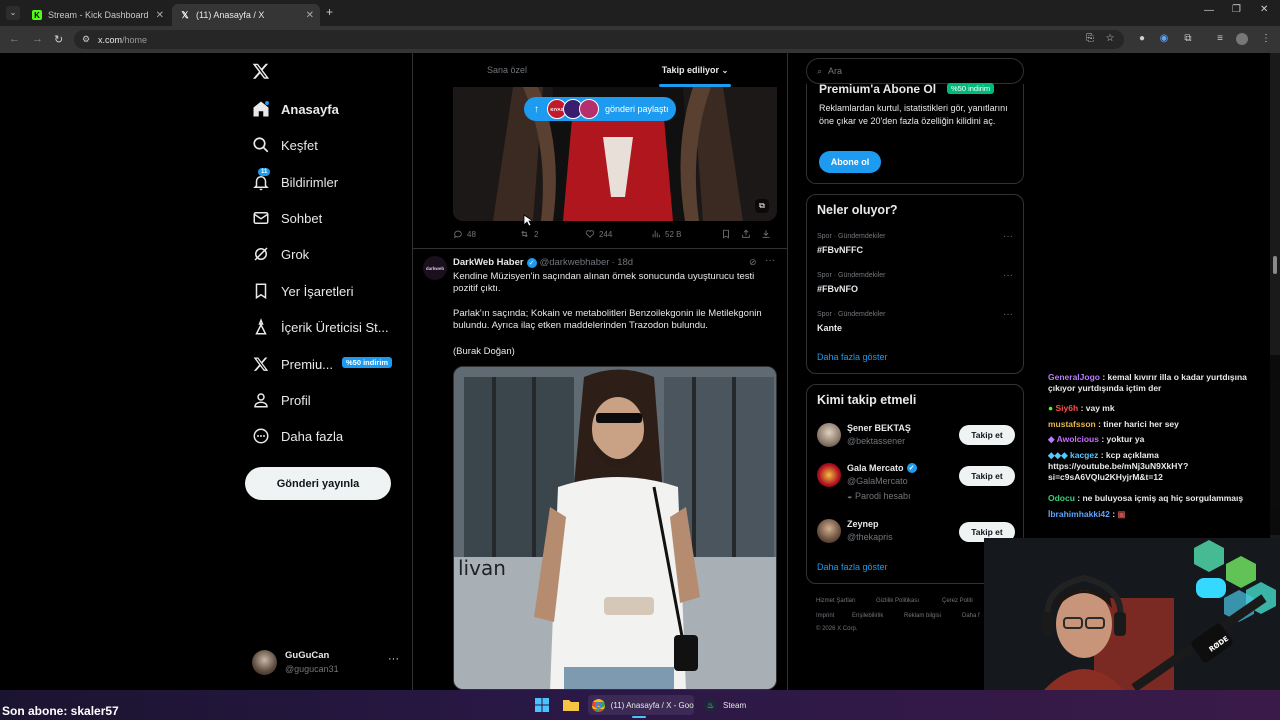 The image size is (1280, 720). Describe the element at coordinates (1061, 498) in the screenshot. I see `chat-username: Odocu` at that location.